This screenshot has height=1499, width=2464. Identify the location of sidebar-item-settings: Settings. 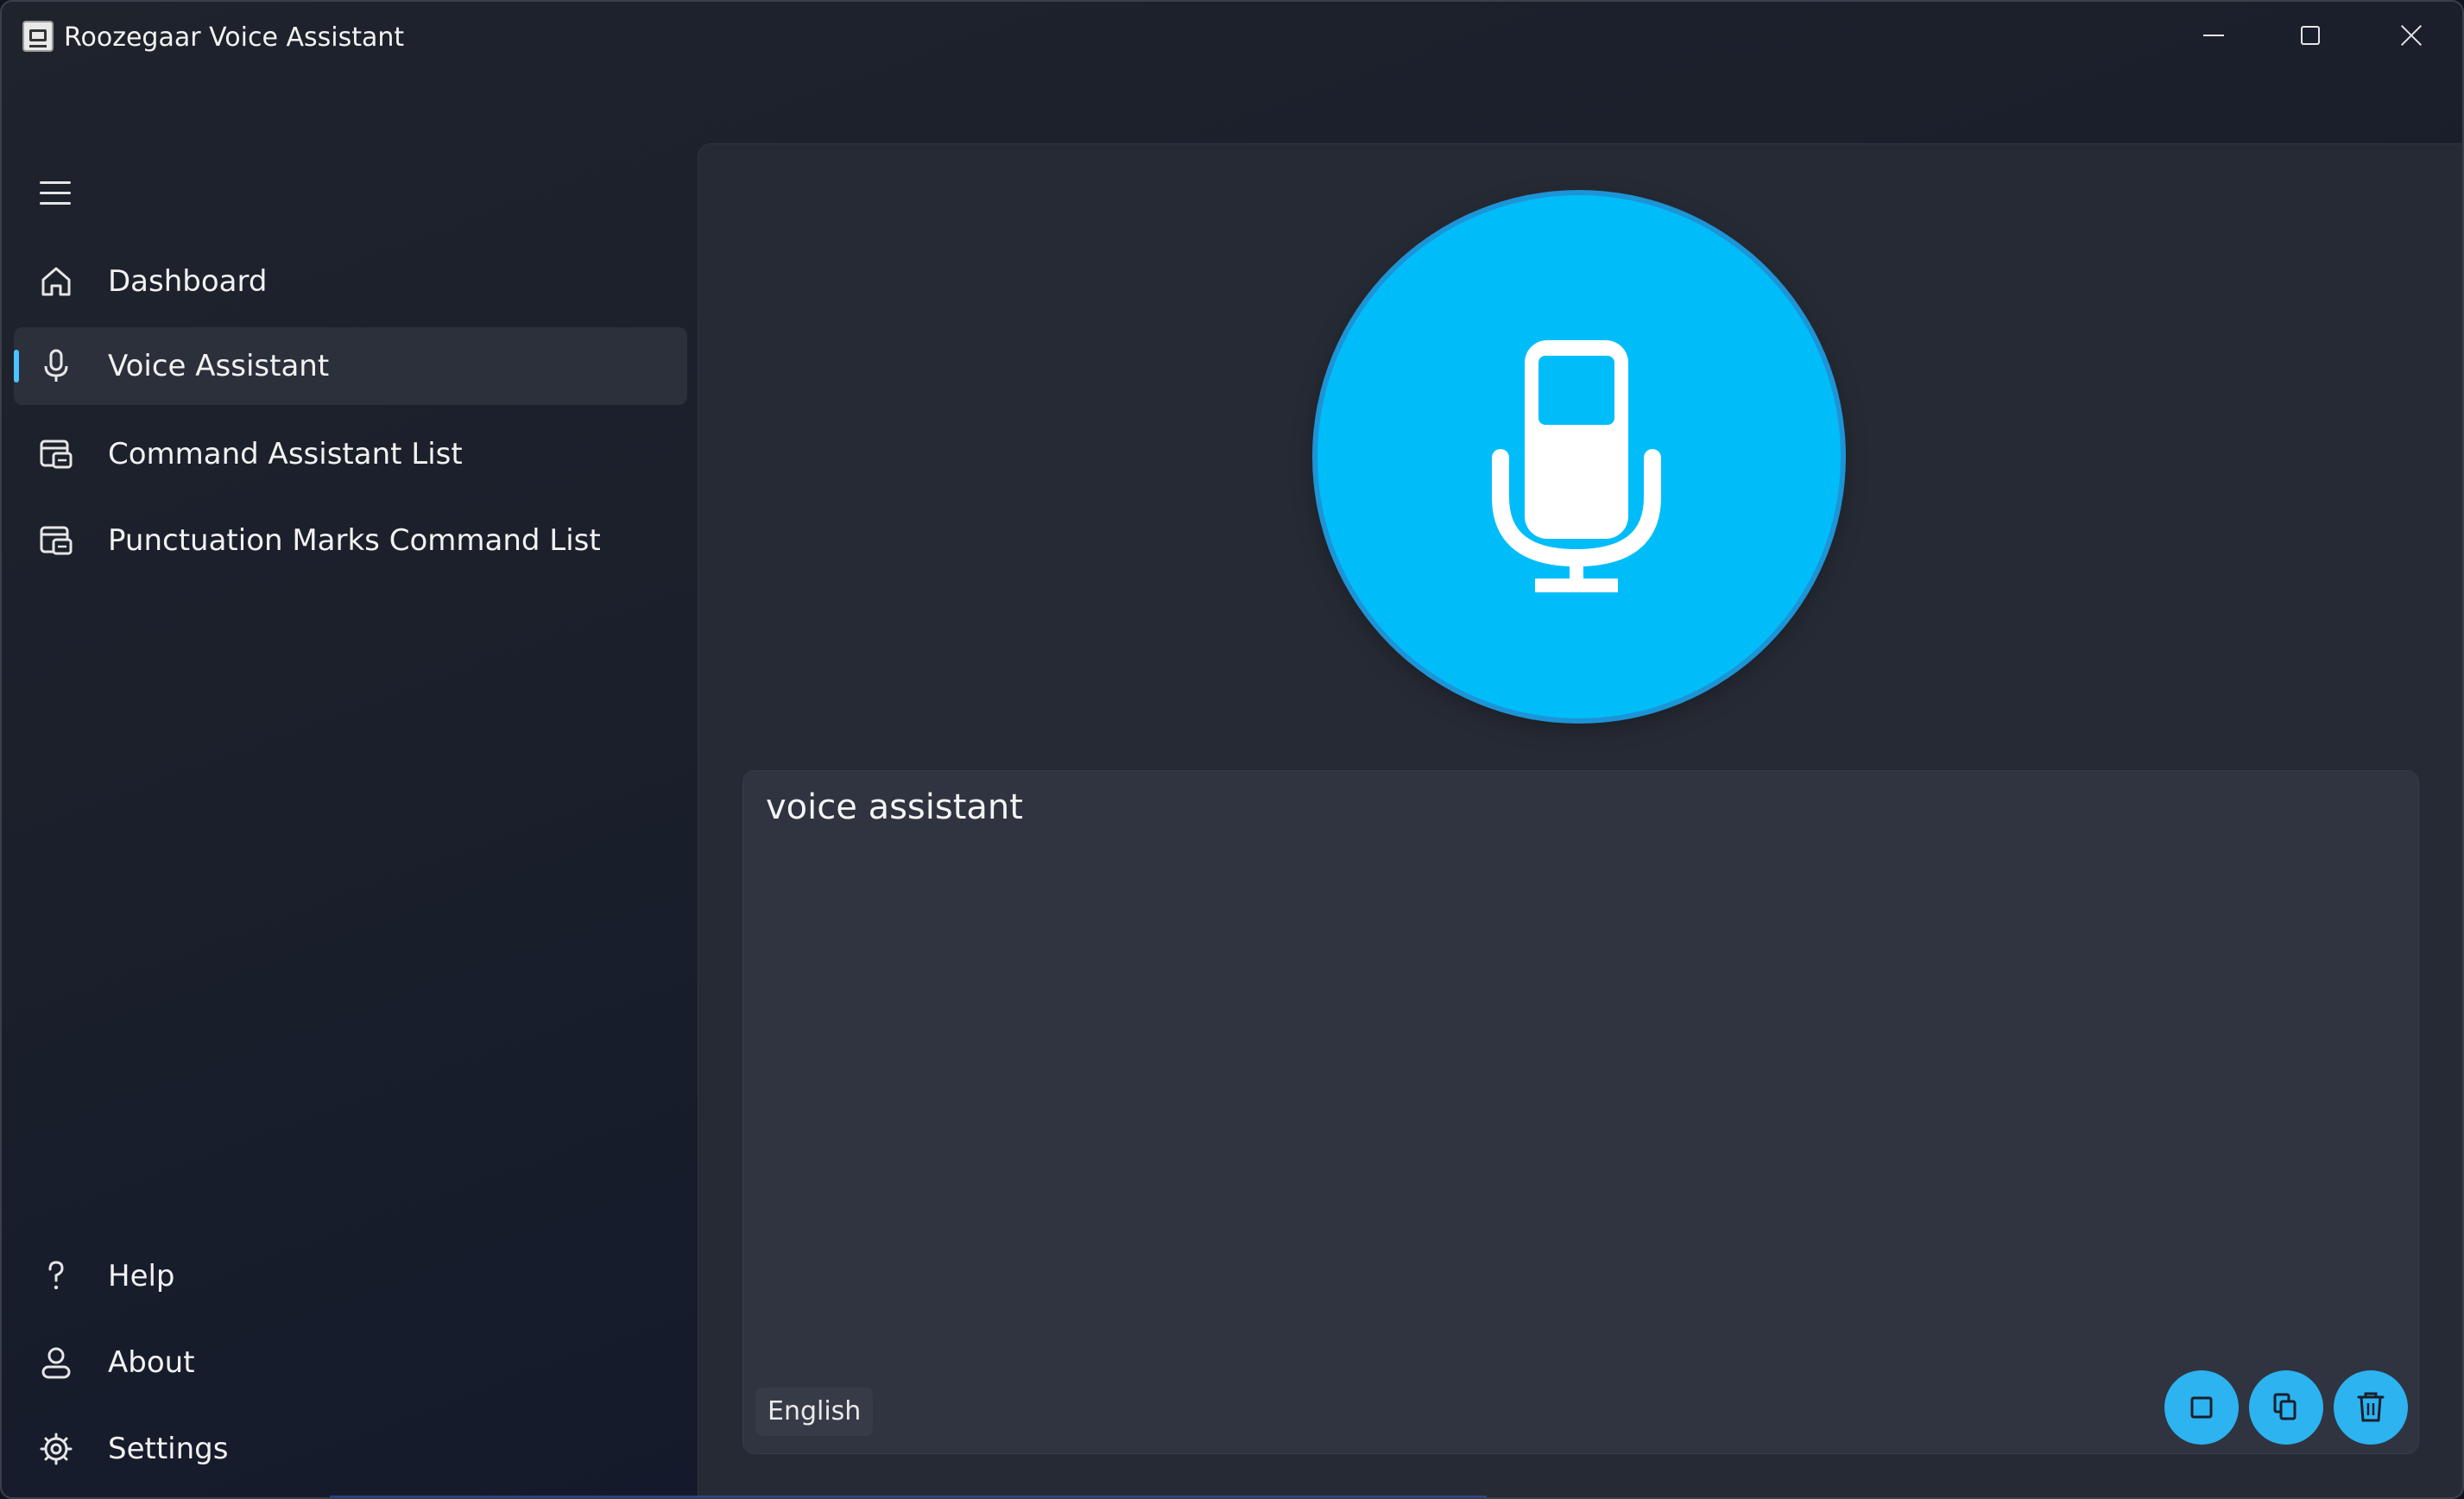
(350, 1449).